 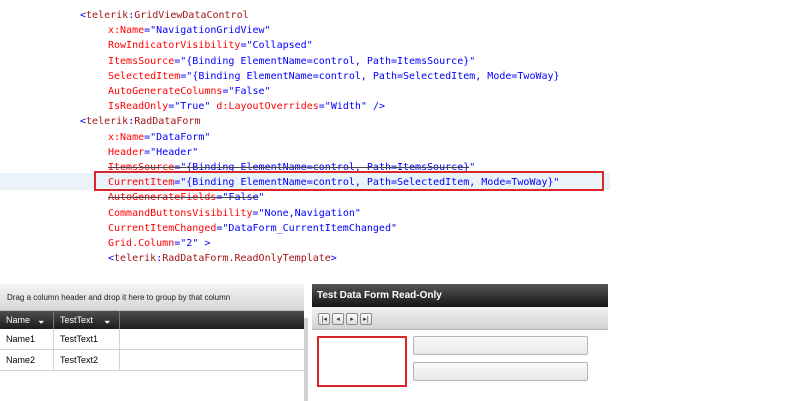 I want to click on column-header-name: Name ⏷, so click(x=27, y=320).